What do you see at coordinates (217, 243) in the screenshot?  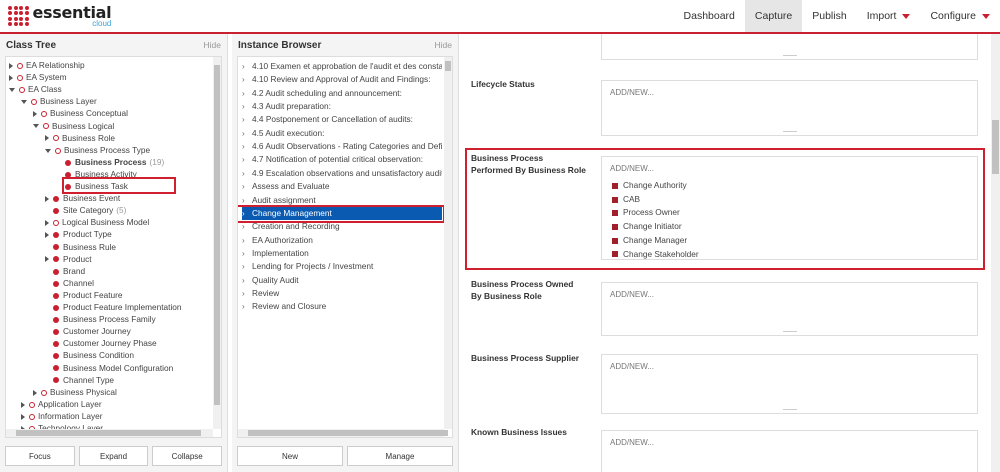 I see `class-tree-scrollbar` at bounding box center [217, 243].